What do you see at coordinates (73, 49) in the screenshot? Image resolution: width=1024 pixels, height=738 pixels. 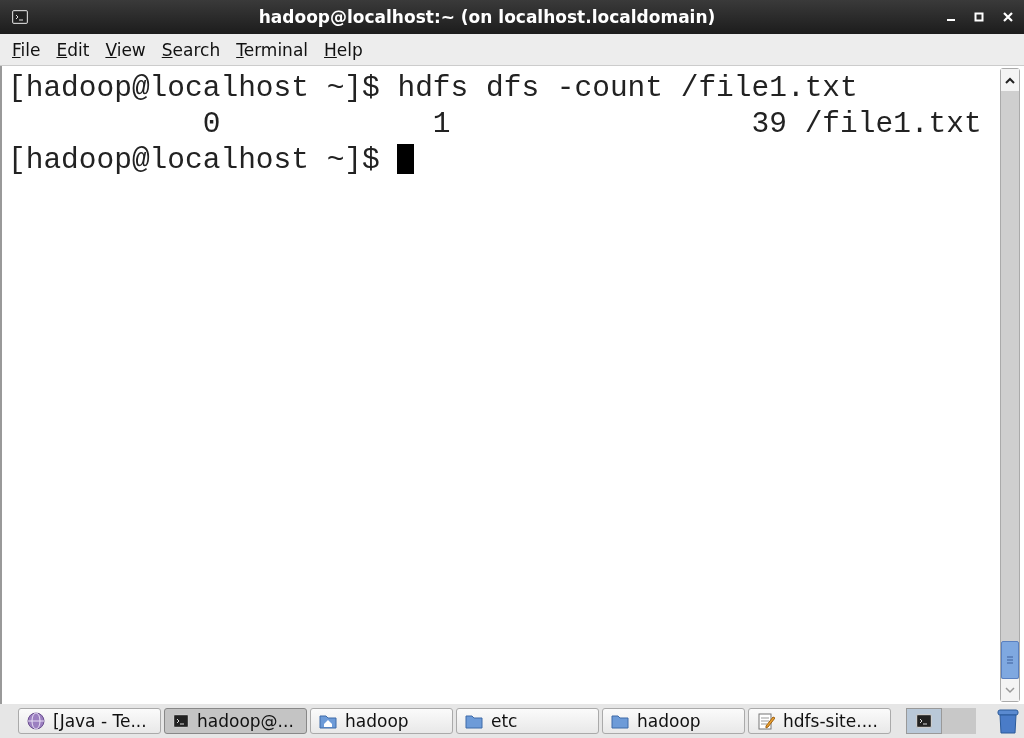 I see `menu-item: Edit` at bounding box center [73, 49].